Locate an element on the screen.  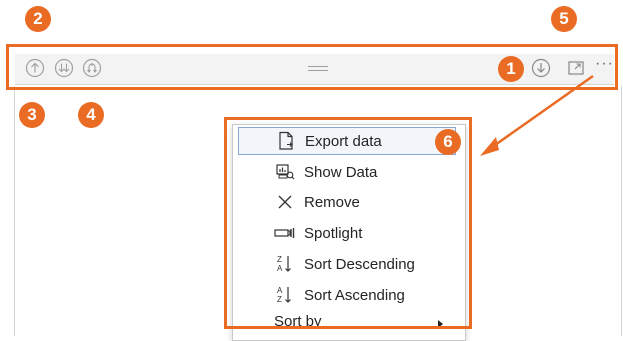
menu-item-sort-by: Sort by is located at coordinates (298, 321).